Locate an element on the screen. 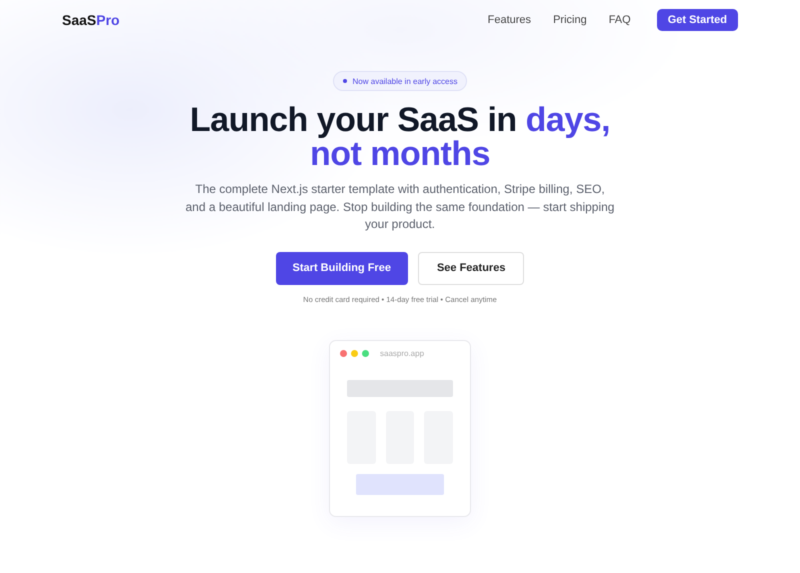  url-text: saaspro.app is located at coordinates (402, 353).